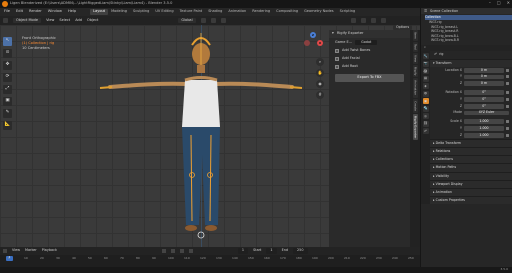 This screenshot has width=512, height=273. Describe the element at coordinates (213, 20) in the screenshot. I see `snap-icon` at that location.